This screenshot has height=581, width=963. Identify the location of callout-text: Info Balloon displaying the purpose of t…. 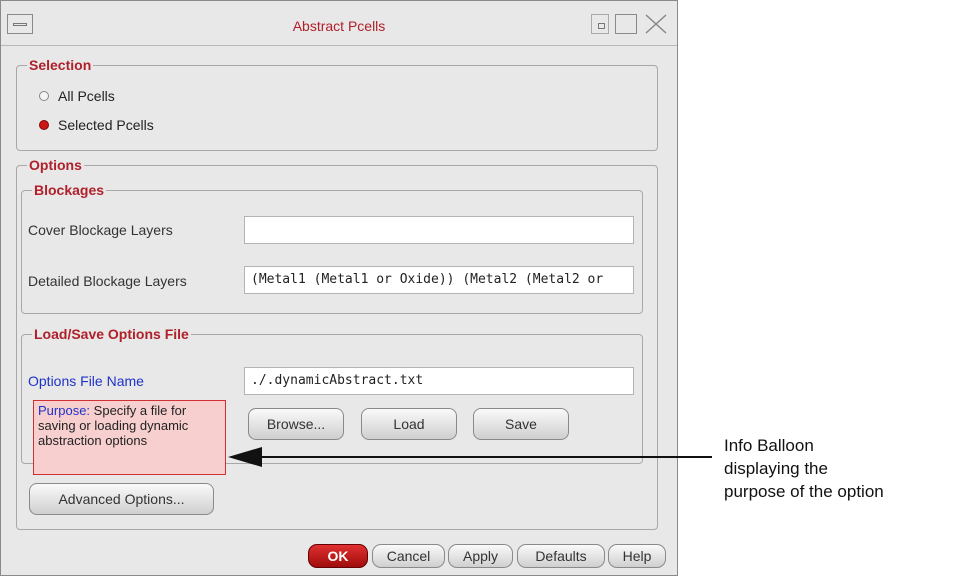
(804, 468).